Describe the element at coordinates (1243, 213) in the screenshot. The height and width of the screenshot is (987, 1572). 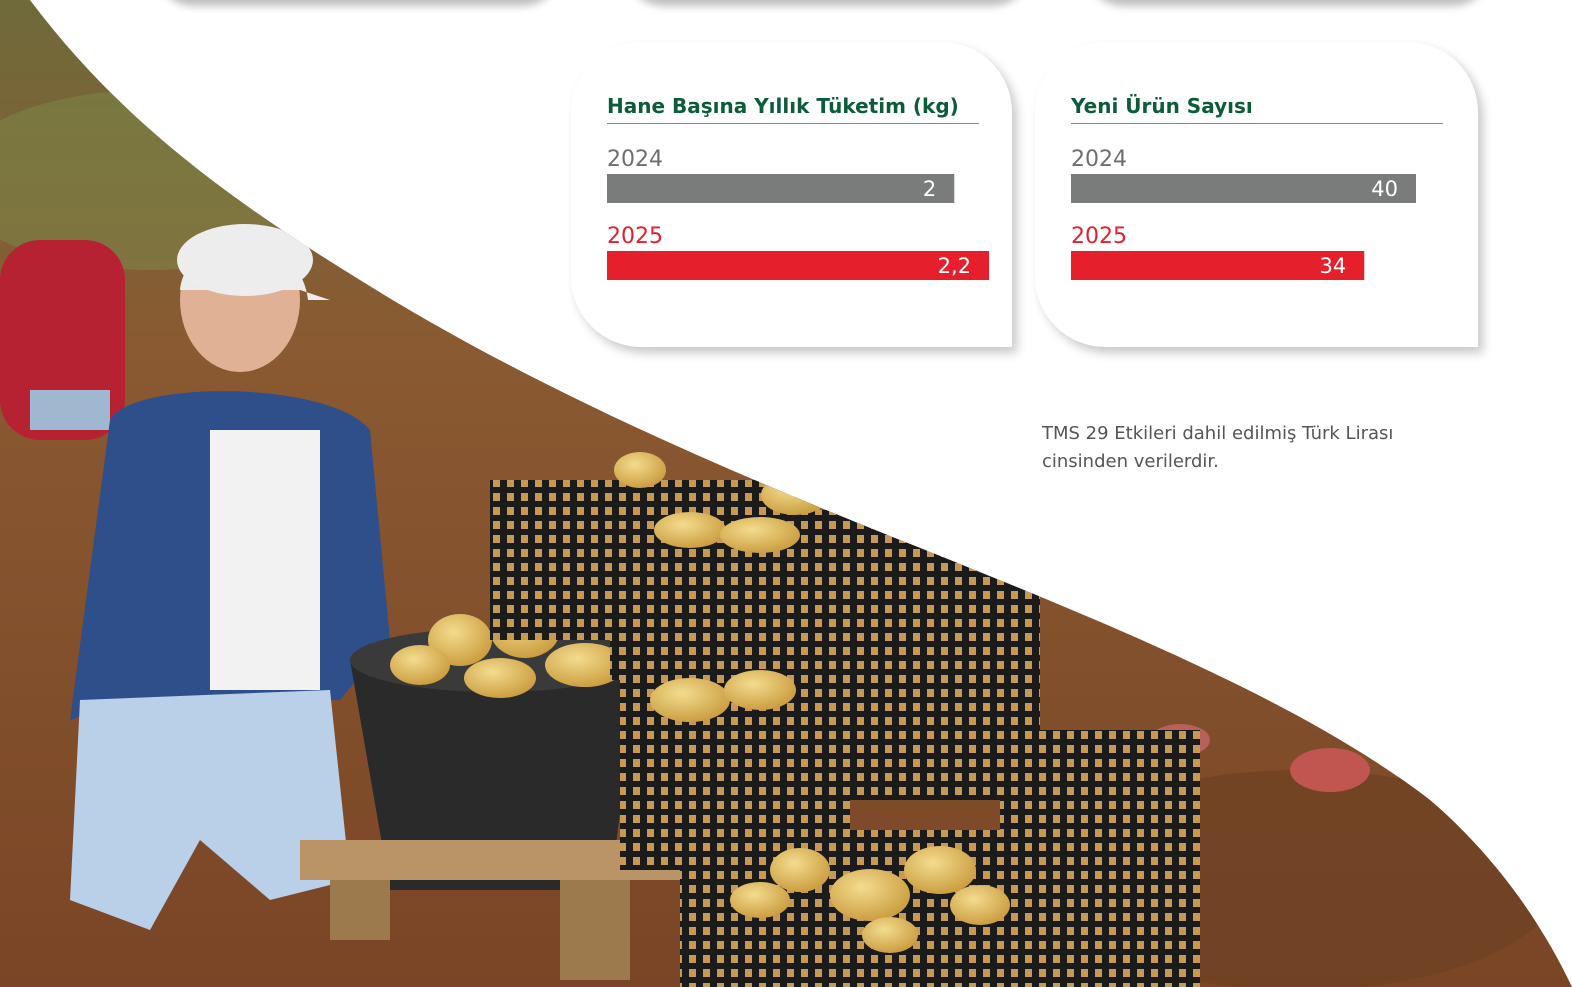
I see `bar-chart-new-products: 2024 40 2025 34` at that location.